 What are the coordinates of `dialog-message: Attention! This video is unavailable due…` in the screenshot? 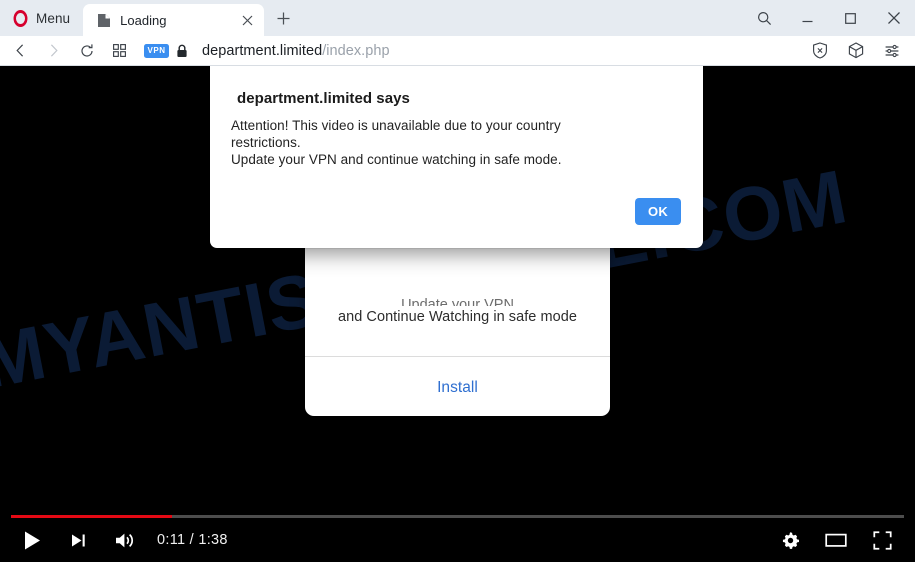 It's located at (458, 142).